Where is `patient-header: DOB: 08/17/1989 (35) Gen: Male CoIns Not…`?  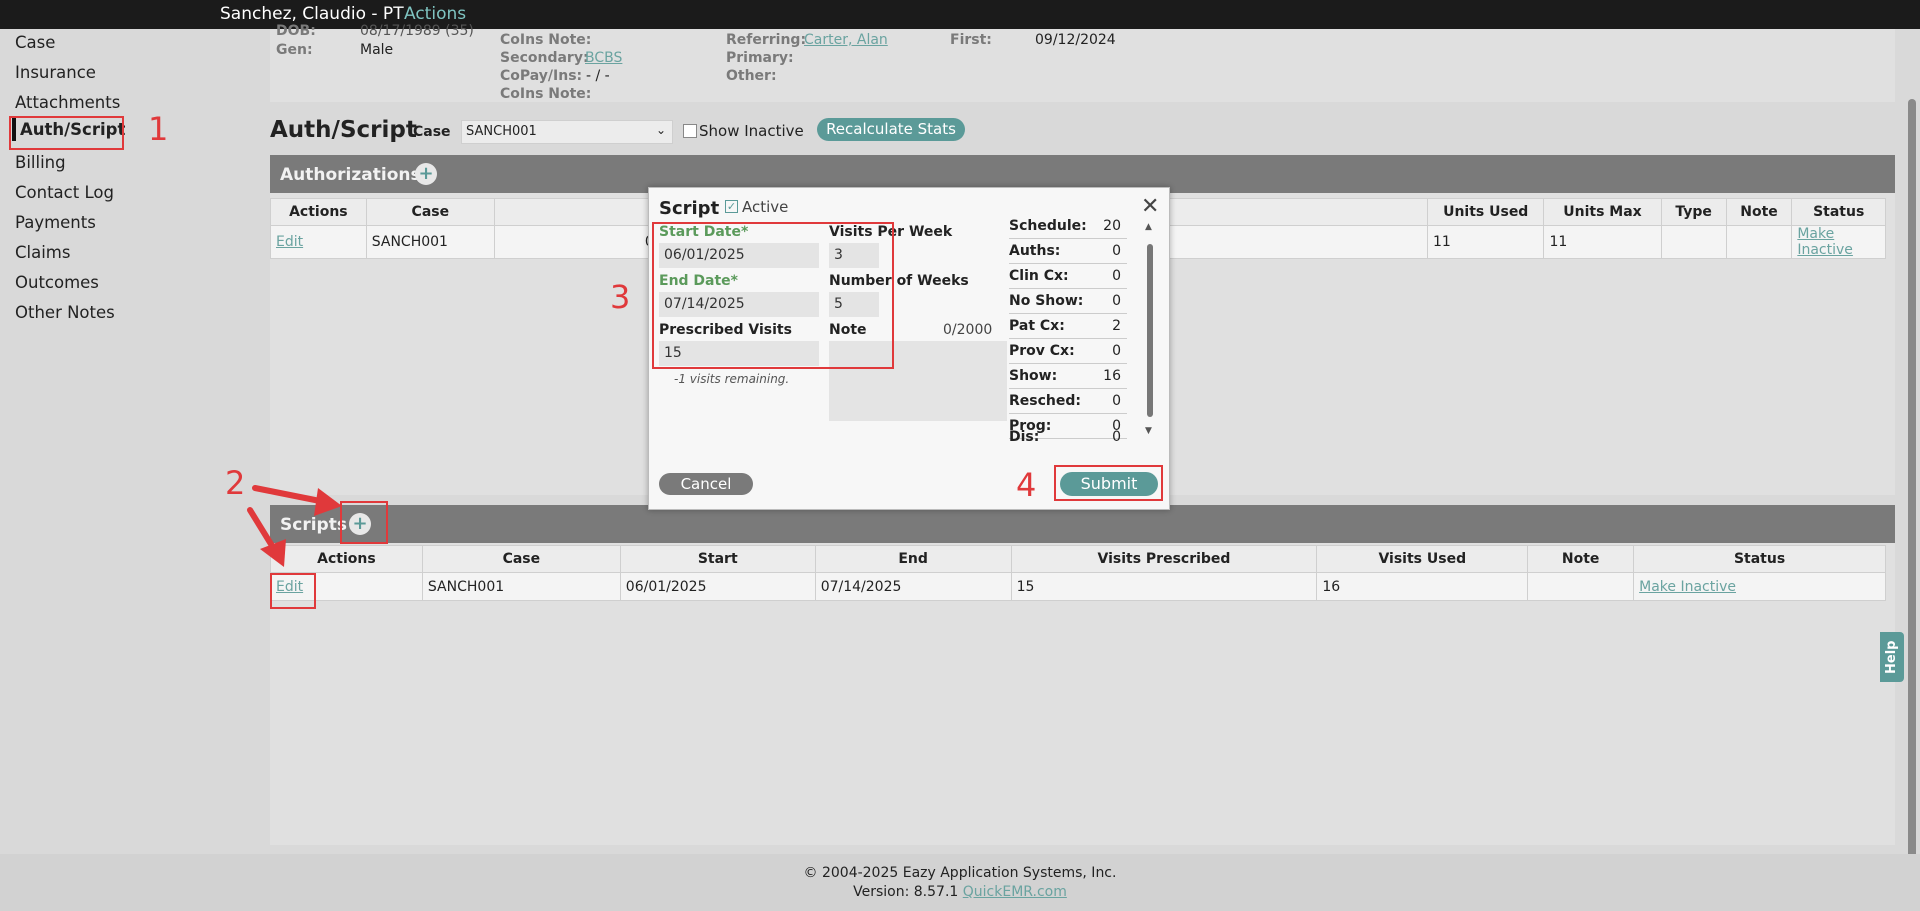 patient-header: DOB: 08/17/1989 (35) Gen: Male CoIns Not… is located at coordinates (1082, 62).